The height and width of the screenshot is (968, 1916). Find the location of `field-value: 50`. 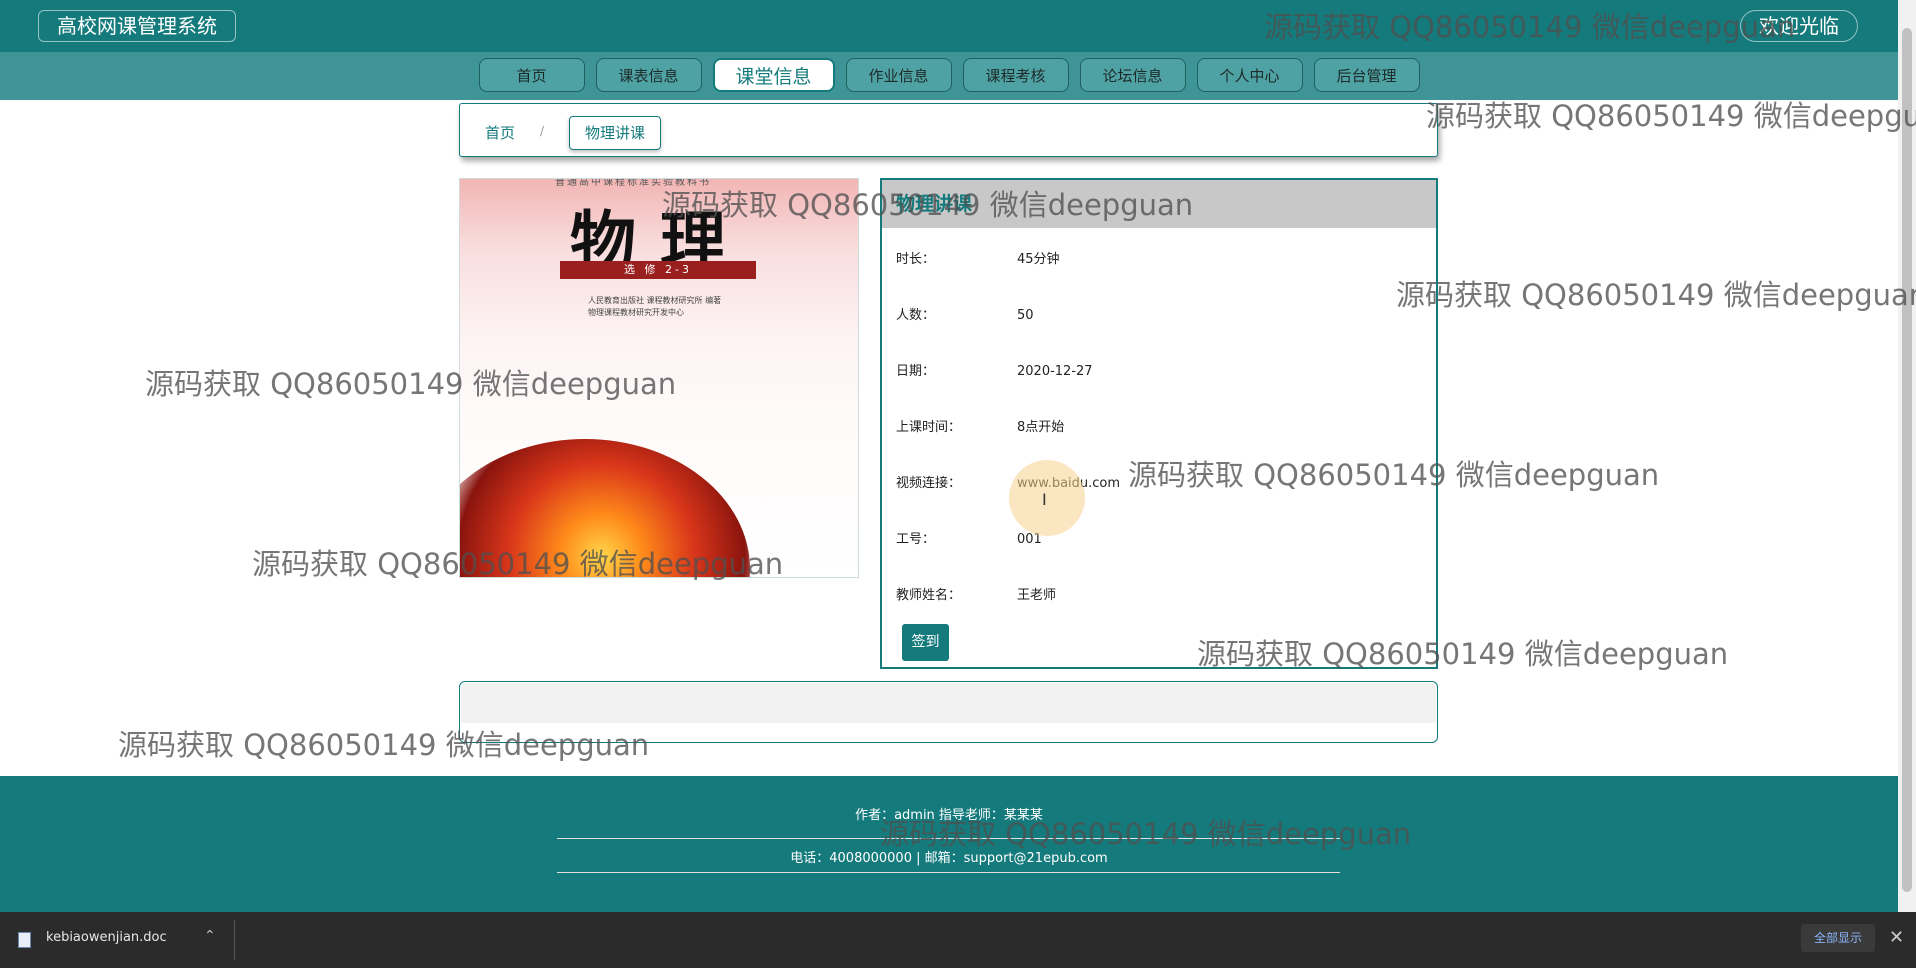

field-value: 50 is located at coordinates (1025, 315).